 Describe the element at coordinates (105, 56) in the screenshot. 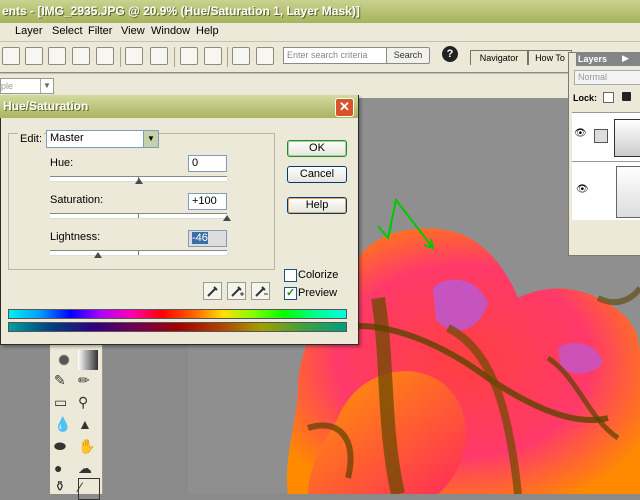

I see `email-icon` at that location.